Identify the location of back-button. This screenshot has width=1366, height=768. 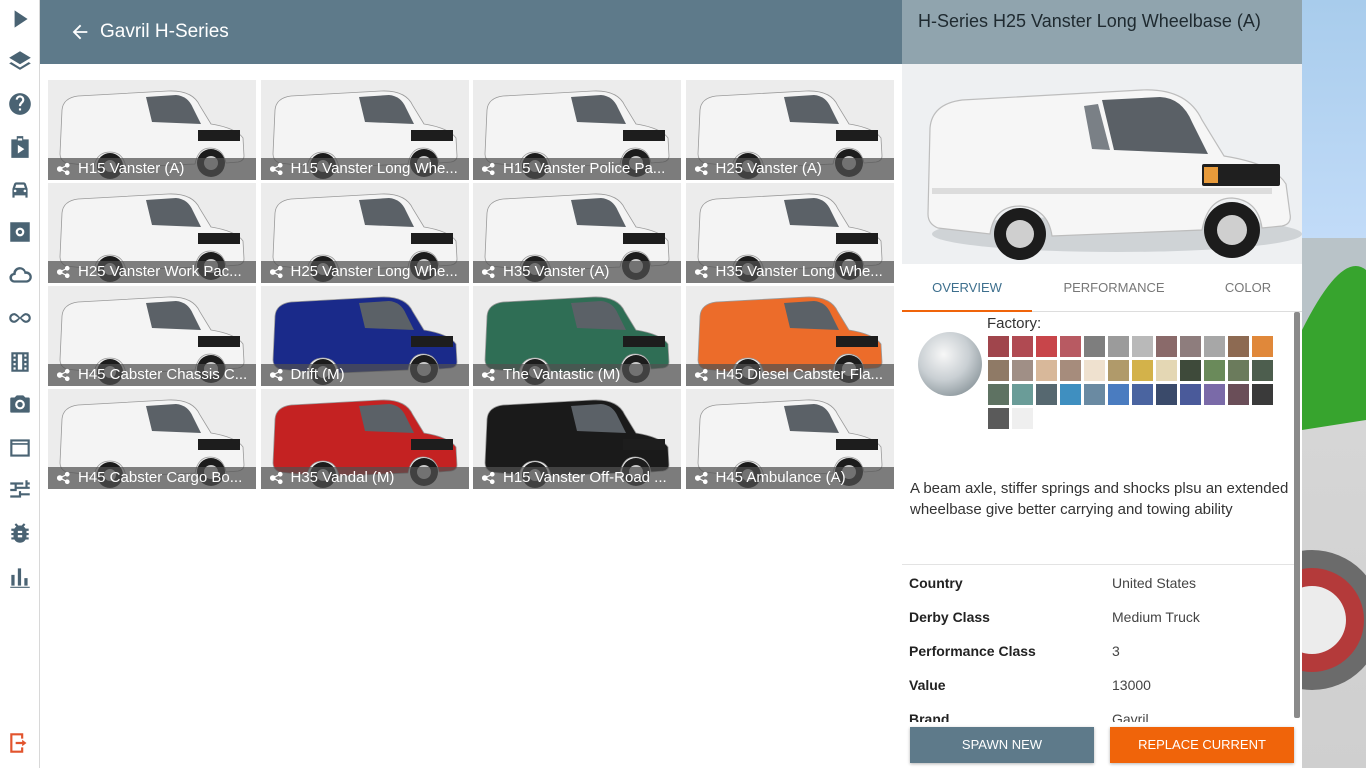
(80, 32).